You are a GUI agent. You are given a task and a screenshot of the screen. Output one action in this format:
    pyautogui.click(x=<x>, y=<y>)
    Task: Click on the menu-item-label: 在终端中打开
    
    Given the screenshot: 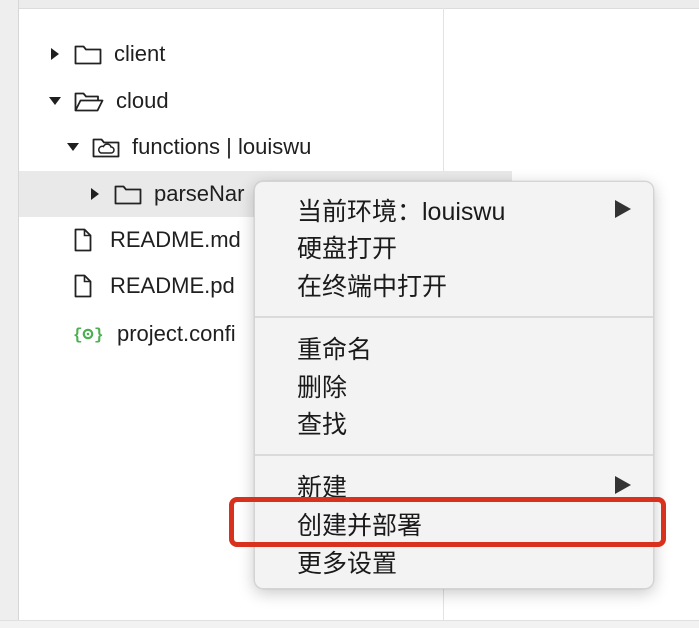 What is the action you would take?
    pyautogui.click(x=372, y=287)
    